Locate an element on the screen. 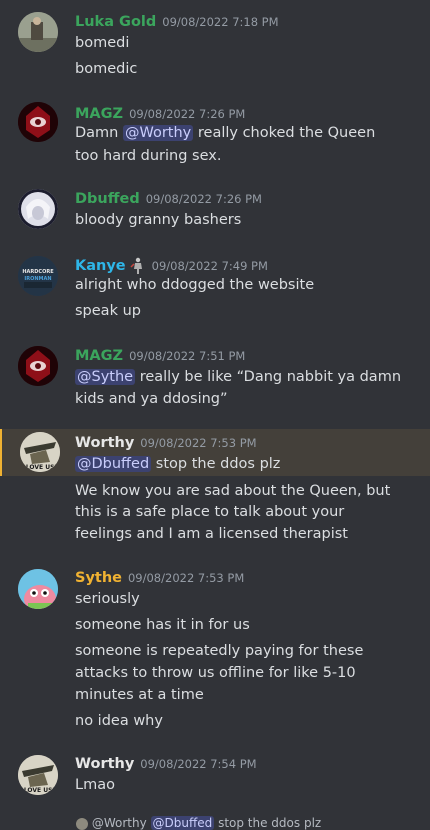  message-text: Lmao is located at coordinates (95, 785).